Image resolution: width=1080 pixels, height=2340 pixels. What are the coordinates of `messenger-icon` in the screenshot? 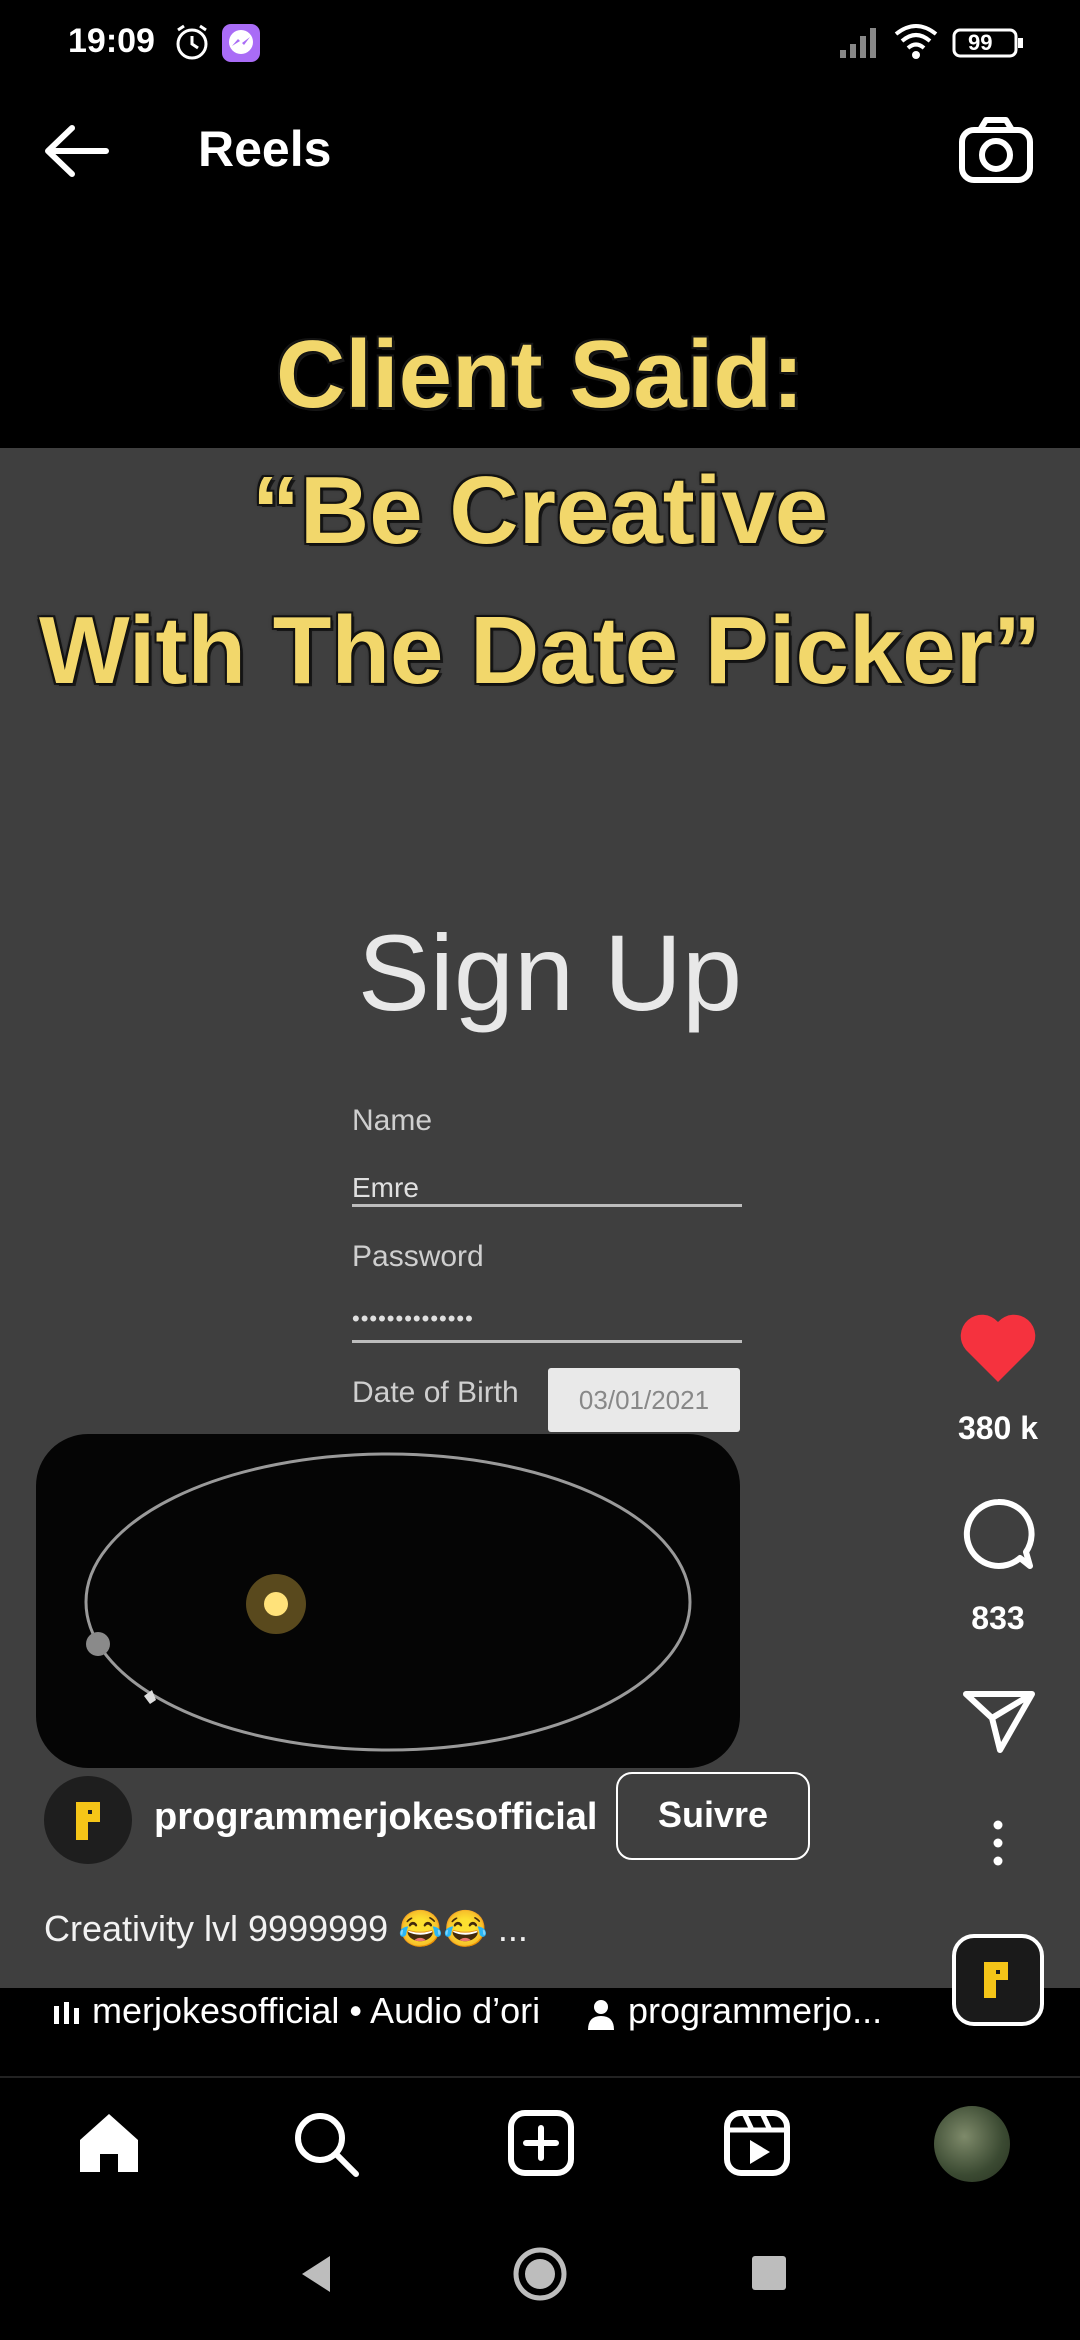 It's located at (241, 43).